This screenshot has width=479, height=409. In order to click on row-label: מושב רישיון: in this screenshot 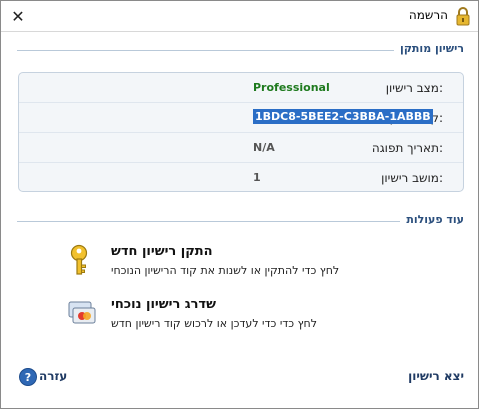, I will do `click(412, 178)`.